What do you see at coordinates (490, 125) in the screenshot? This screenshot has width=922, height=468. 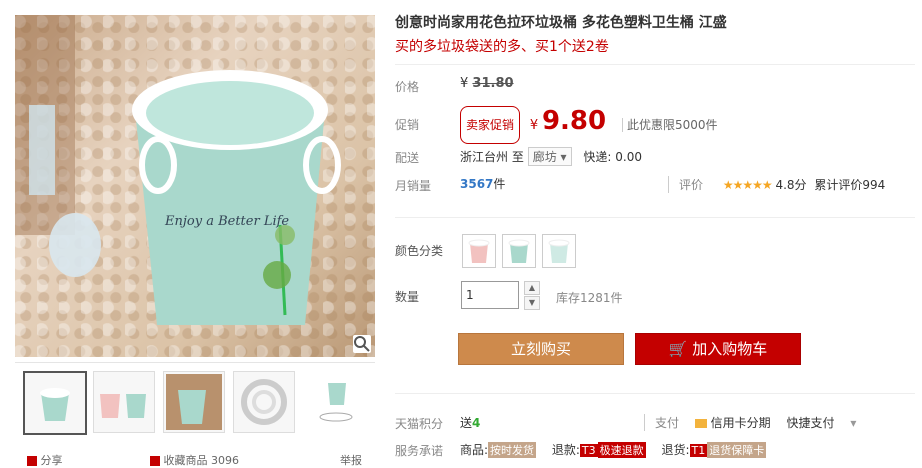 I see `promo-tag: 卖家促销` at bounding box center [490, 125].